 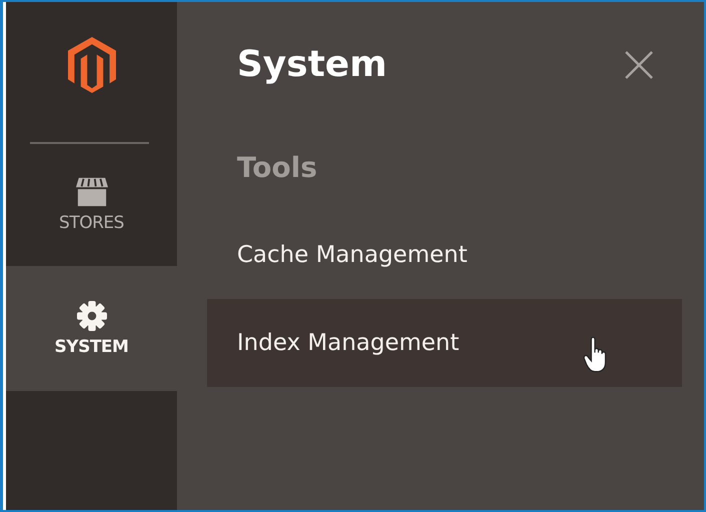 What do you see at coordinates (92, 315) in the screenshot?
I see `gear-icon` at bounding box center [92, 315].